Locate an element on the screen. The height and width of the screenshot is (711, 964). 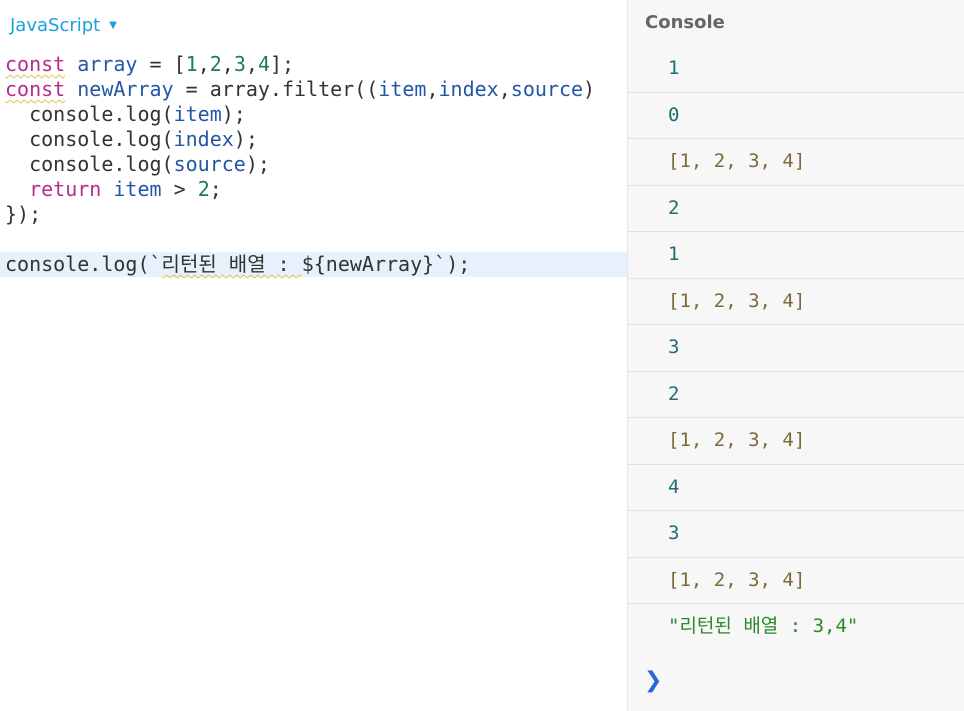
code-token: 1 is located at coordinates (191, 64).